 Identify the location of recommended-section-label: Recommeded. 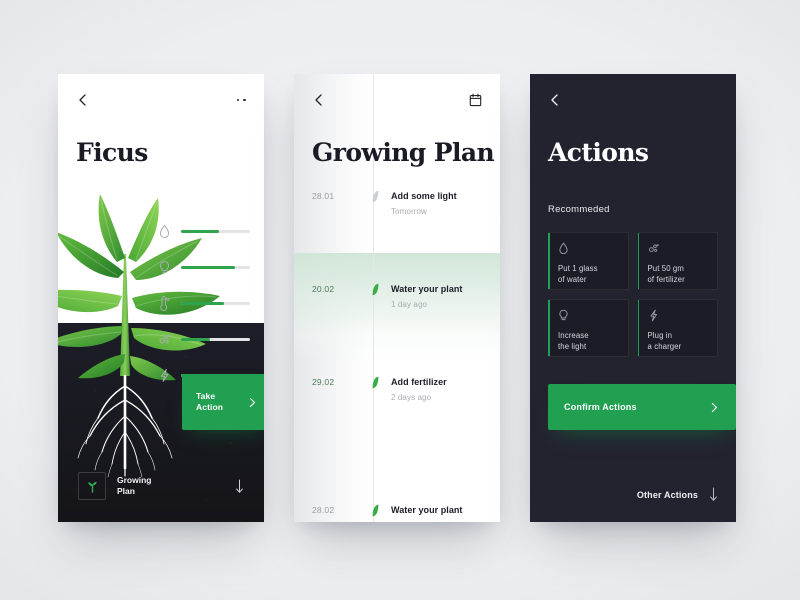
(579, 209).